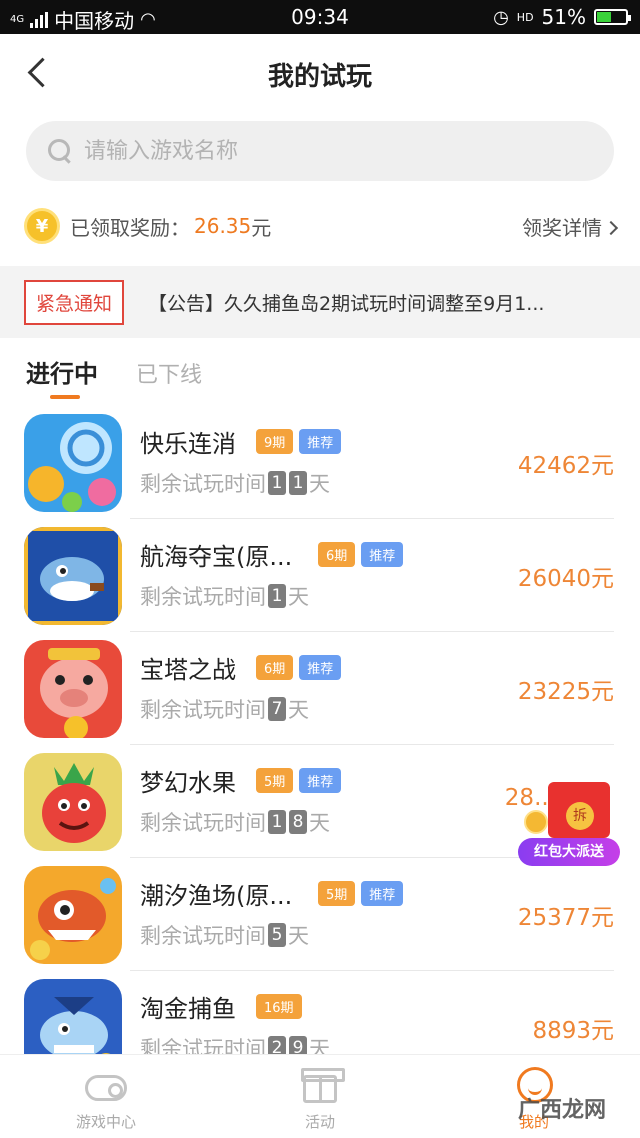 This screenshot has width=640, height=1138. I want to click on remaining-days: 5, so click(277, 935).